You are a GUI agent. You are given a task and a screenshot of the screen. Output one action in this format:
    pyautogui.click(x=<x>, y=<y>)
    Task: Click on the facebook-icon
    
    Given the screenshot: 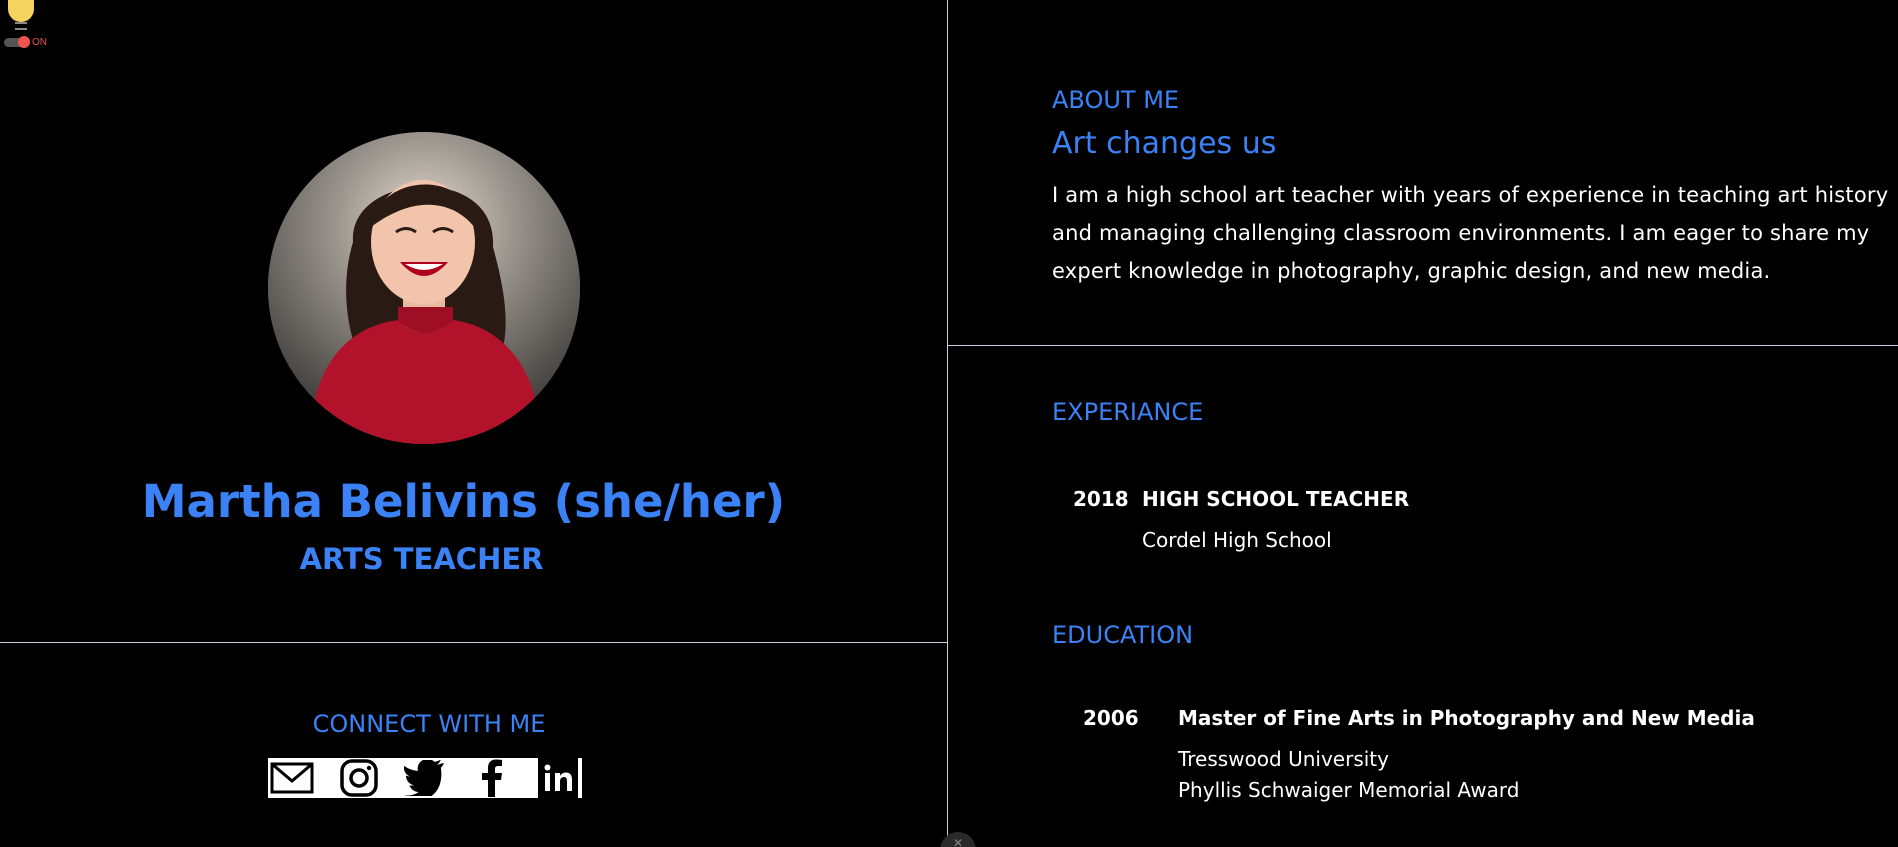 What is the action you would take?
    pyautogui.click(x=492, y=778)
    